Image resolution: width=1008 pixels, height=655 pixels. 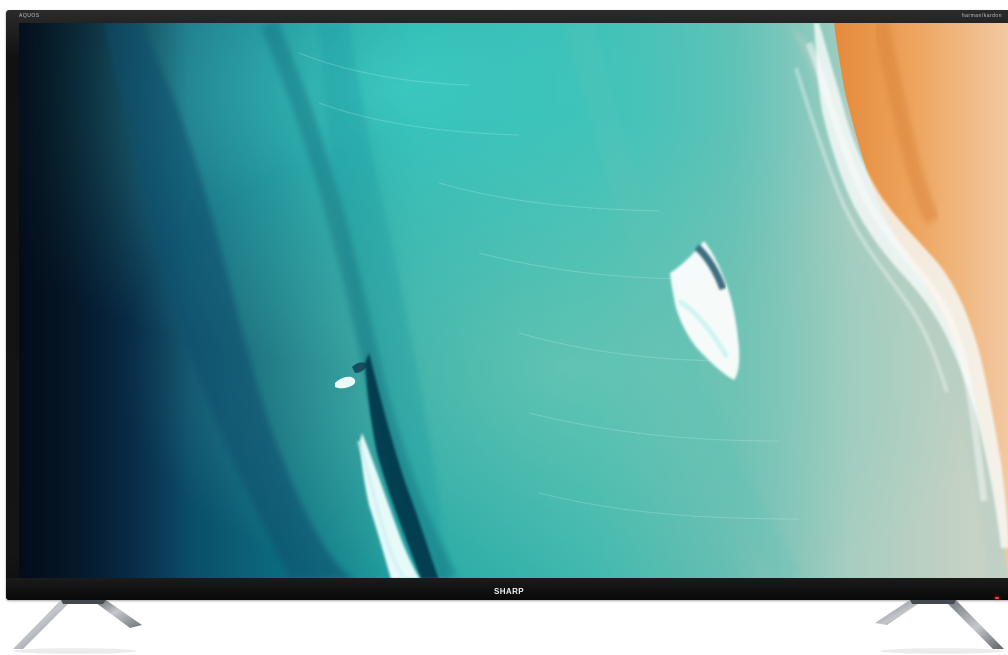 I want to click on stand-leg-right, so click(x=940, y=627).